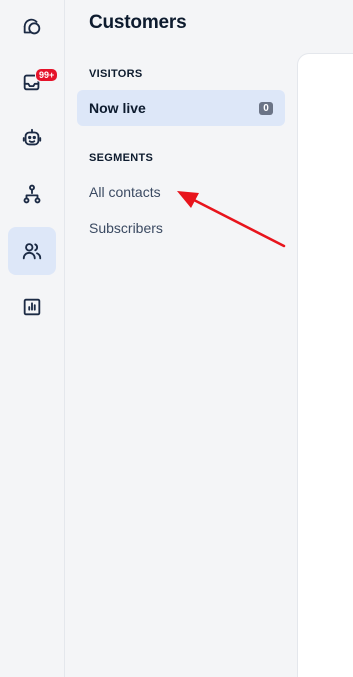 The height and width of the screenshot is (677, 353). Describe the element at coordinates (121, 158) in the screenshot. I see `segments-section-label: SEGMENTS` at that location.